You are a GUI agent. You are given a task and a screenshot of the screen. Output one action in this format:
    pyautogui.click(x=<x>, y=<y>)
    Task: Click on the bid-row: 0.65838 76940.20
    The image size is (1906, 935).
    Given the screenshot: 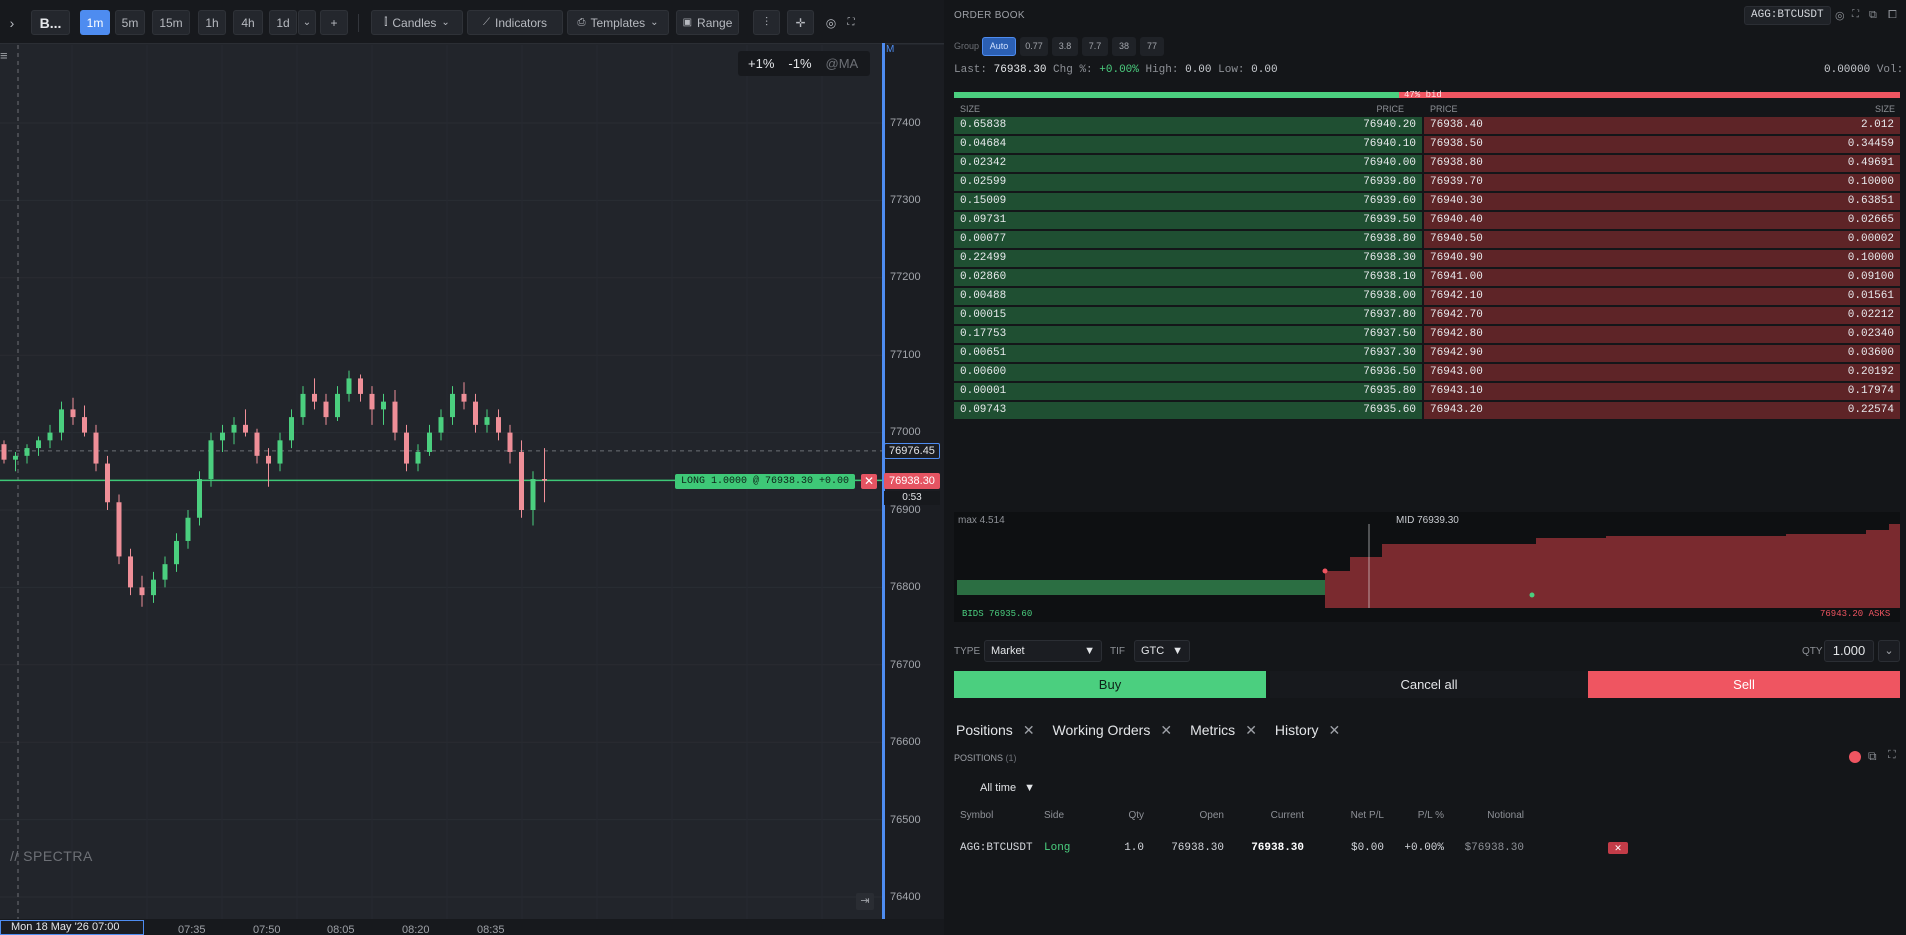 What is the action you would take?
    pyautogui.click(x=1188, y=125)
    